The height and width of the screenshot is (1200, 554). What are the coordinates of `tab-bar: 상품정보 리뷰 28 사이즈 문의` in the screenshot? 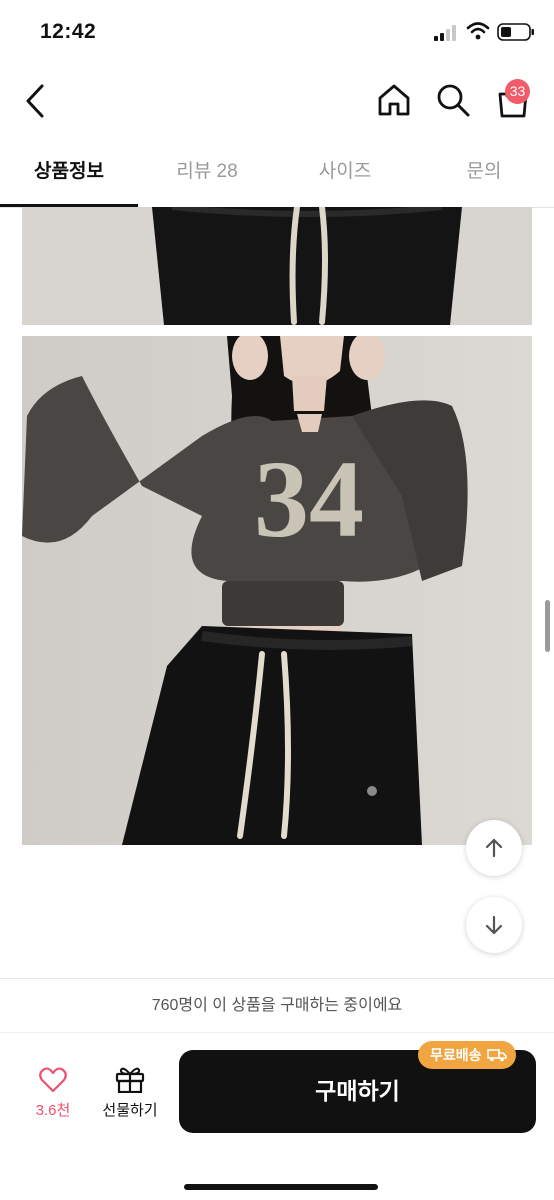 It's located at (277, 174).